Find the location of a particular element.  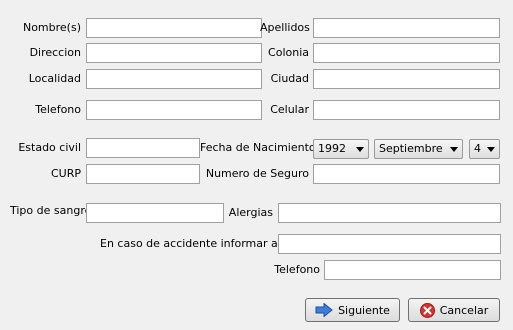

birth-day-value: 4 is located at coordinates (477, 148).